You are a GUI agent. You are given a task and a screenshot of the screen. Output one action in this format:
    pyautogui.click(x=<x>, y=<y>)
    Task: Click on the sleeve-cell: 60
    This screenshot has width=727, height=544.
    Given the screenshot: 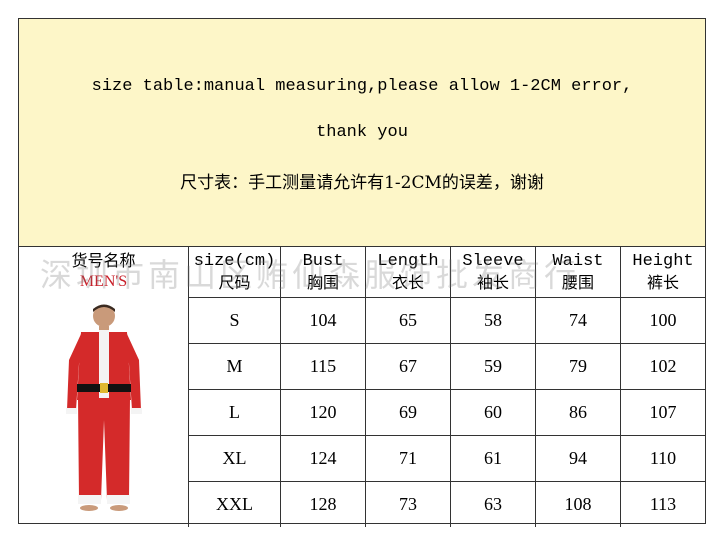 What is the action you would take?
    pyautogui.click(x=493, y=412)
    